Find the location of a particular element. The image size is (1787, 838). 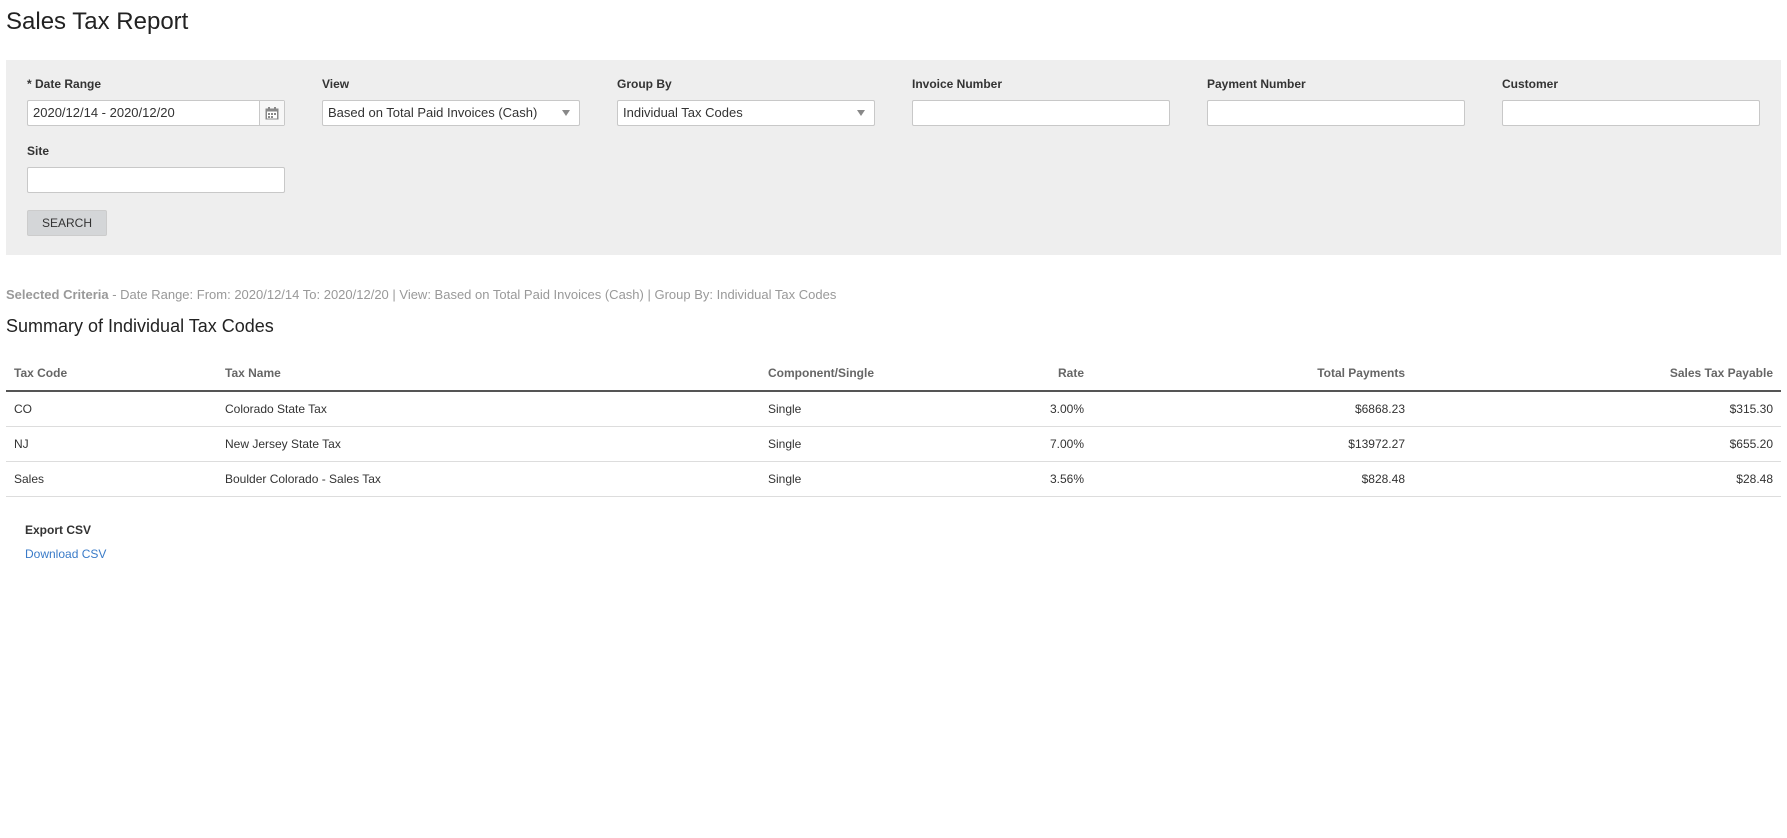

cell-tax-code: CO is located at coordinates (111, 409).